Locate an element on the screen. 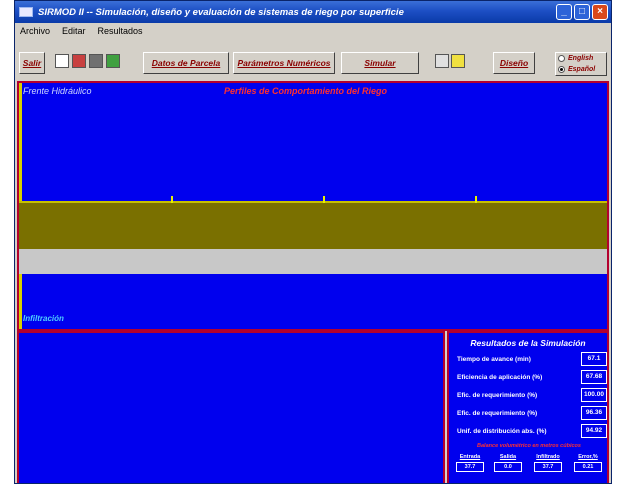 The width and height of the screenshot is (627, 484). result-row: Eficiencia de aplicación (%) 67.68 is located at coordinates (532, 377).